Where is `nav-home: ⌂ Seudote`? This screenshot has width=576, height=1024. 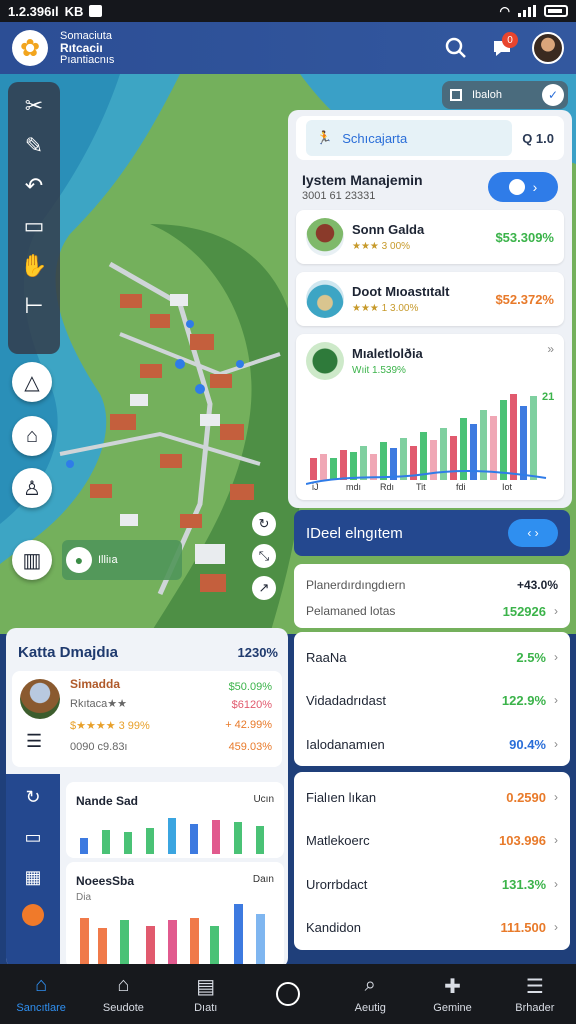
nav-home: ⌂ Seudote is located at coordinates (123, 994).